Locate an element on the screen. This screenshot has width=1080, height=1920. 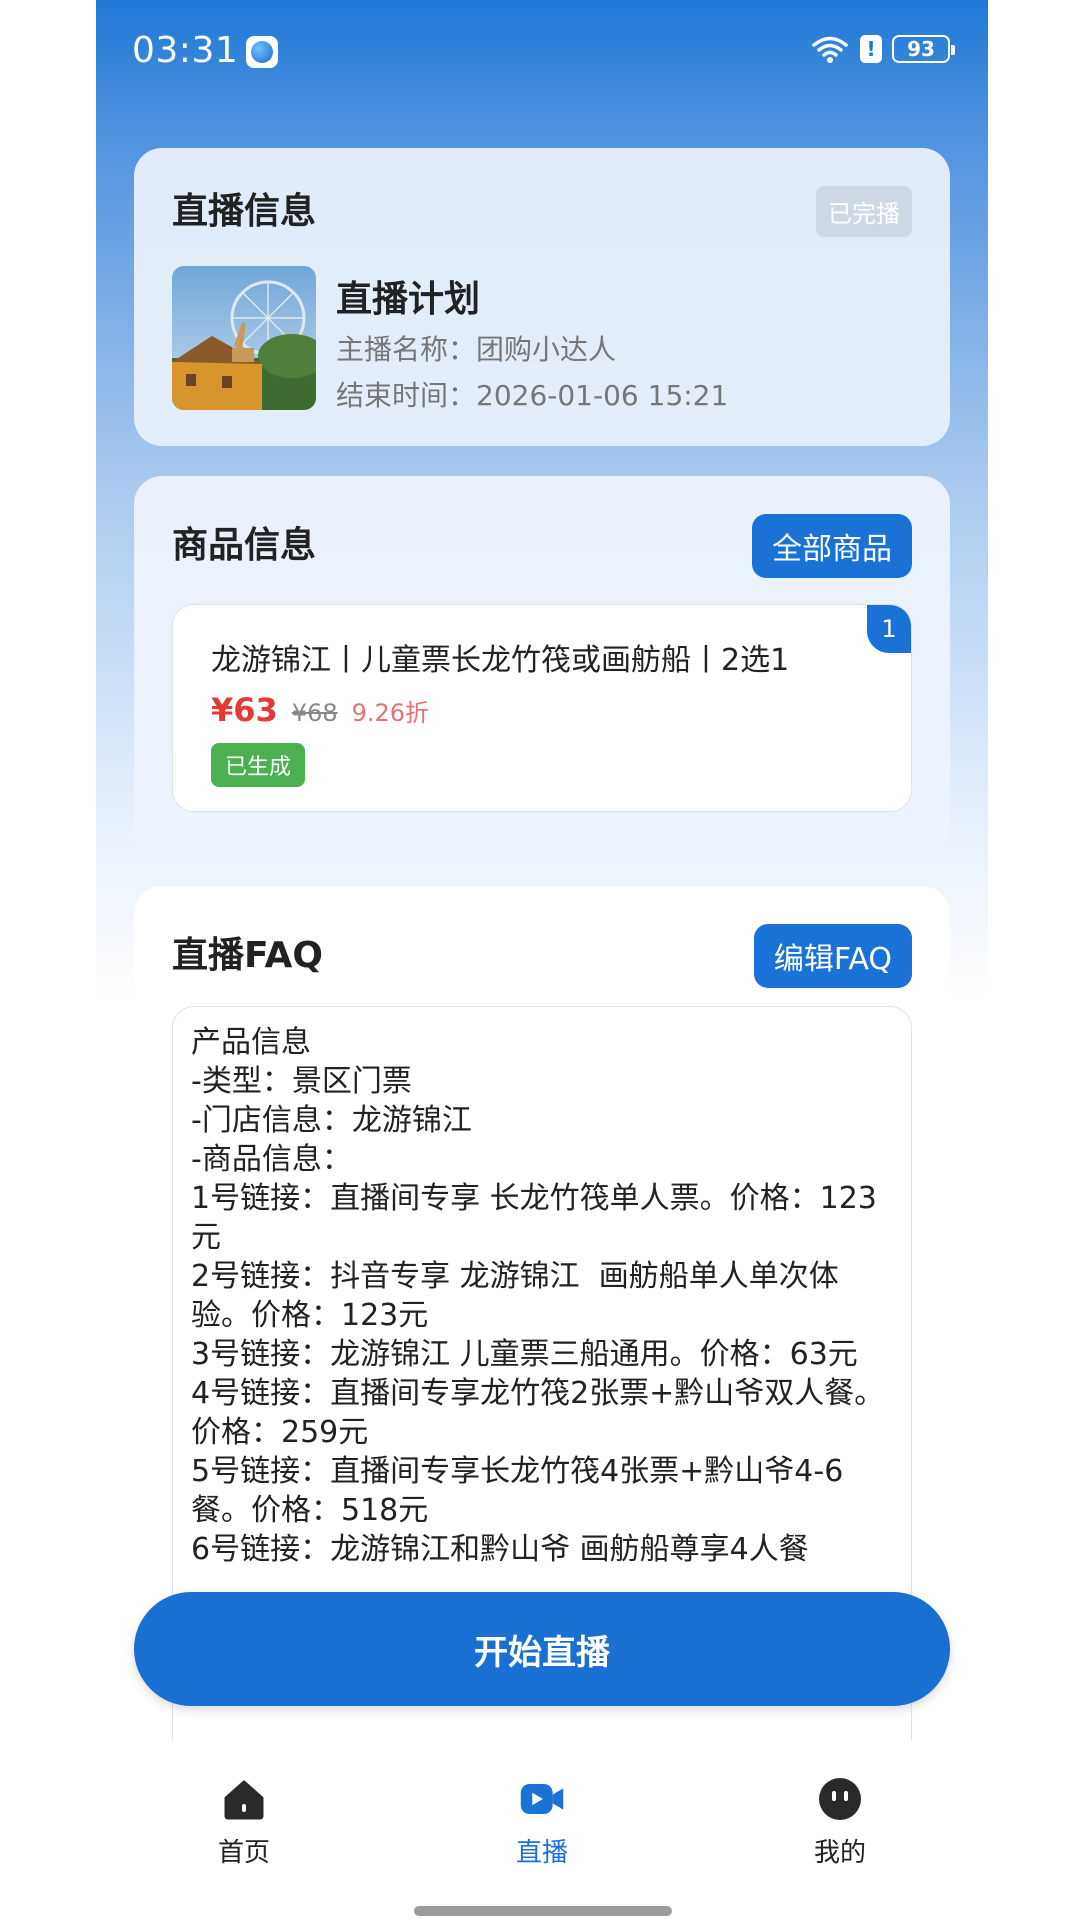
home-indicator is located at coordinates (543, 1911).